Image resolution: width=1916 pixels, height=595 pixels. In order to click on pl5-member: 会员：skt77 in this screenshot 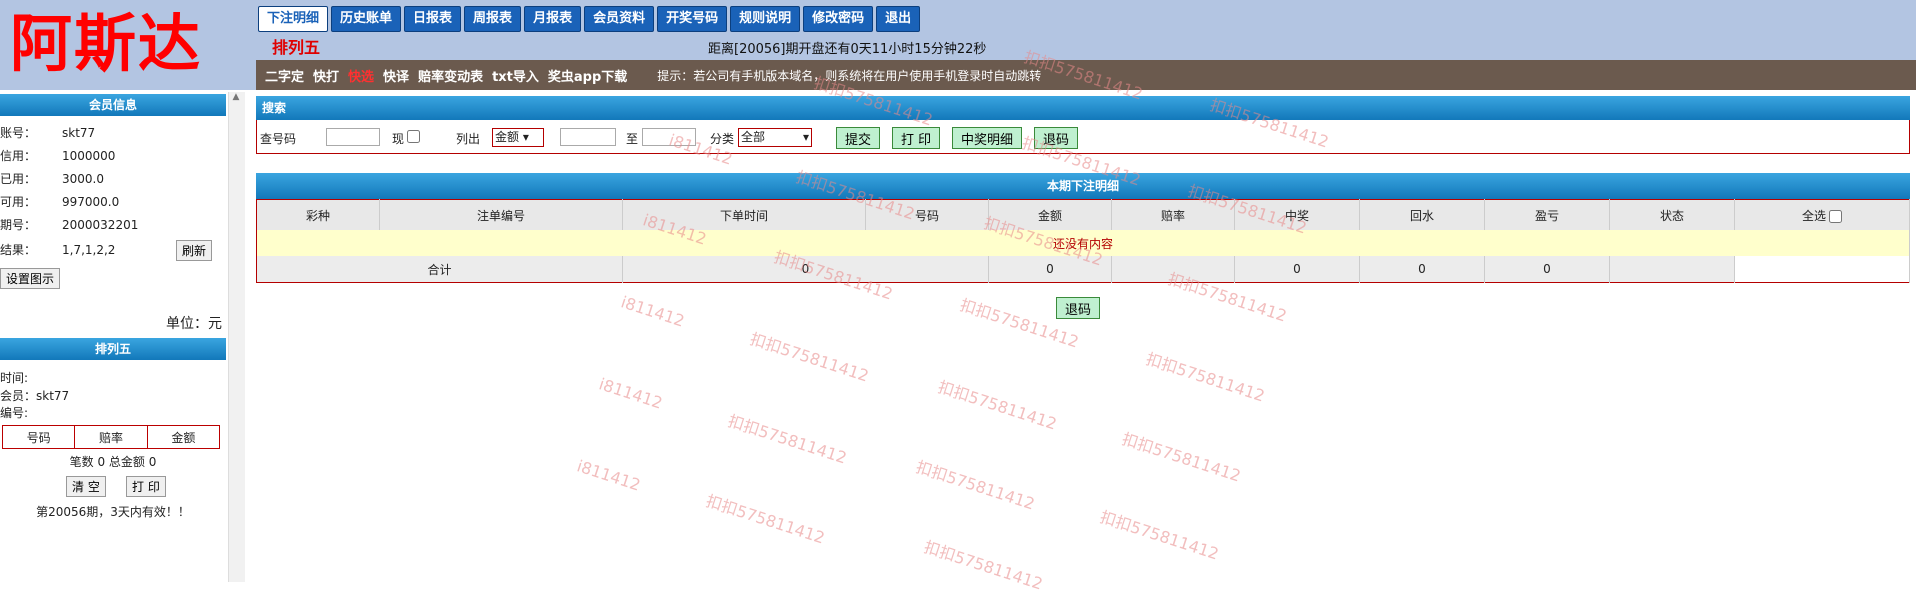, I will do `click(35, 396)`.